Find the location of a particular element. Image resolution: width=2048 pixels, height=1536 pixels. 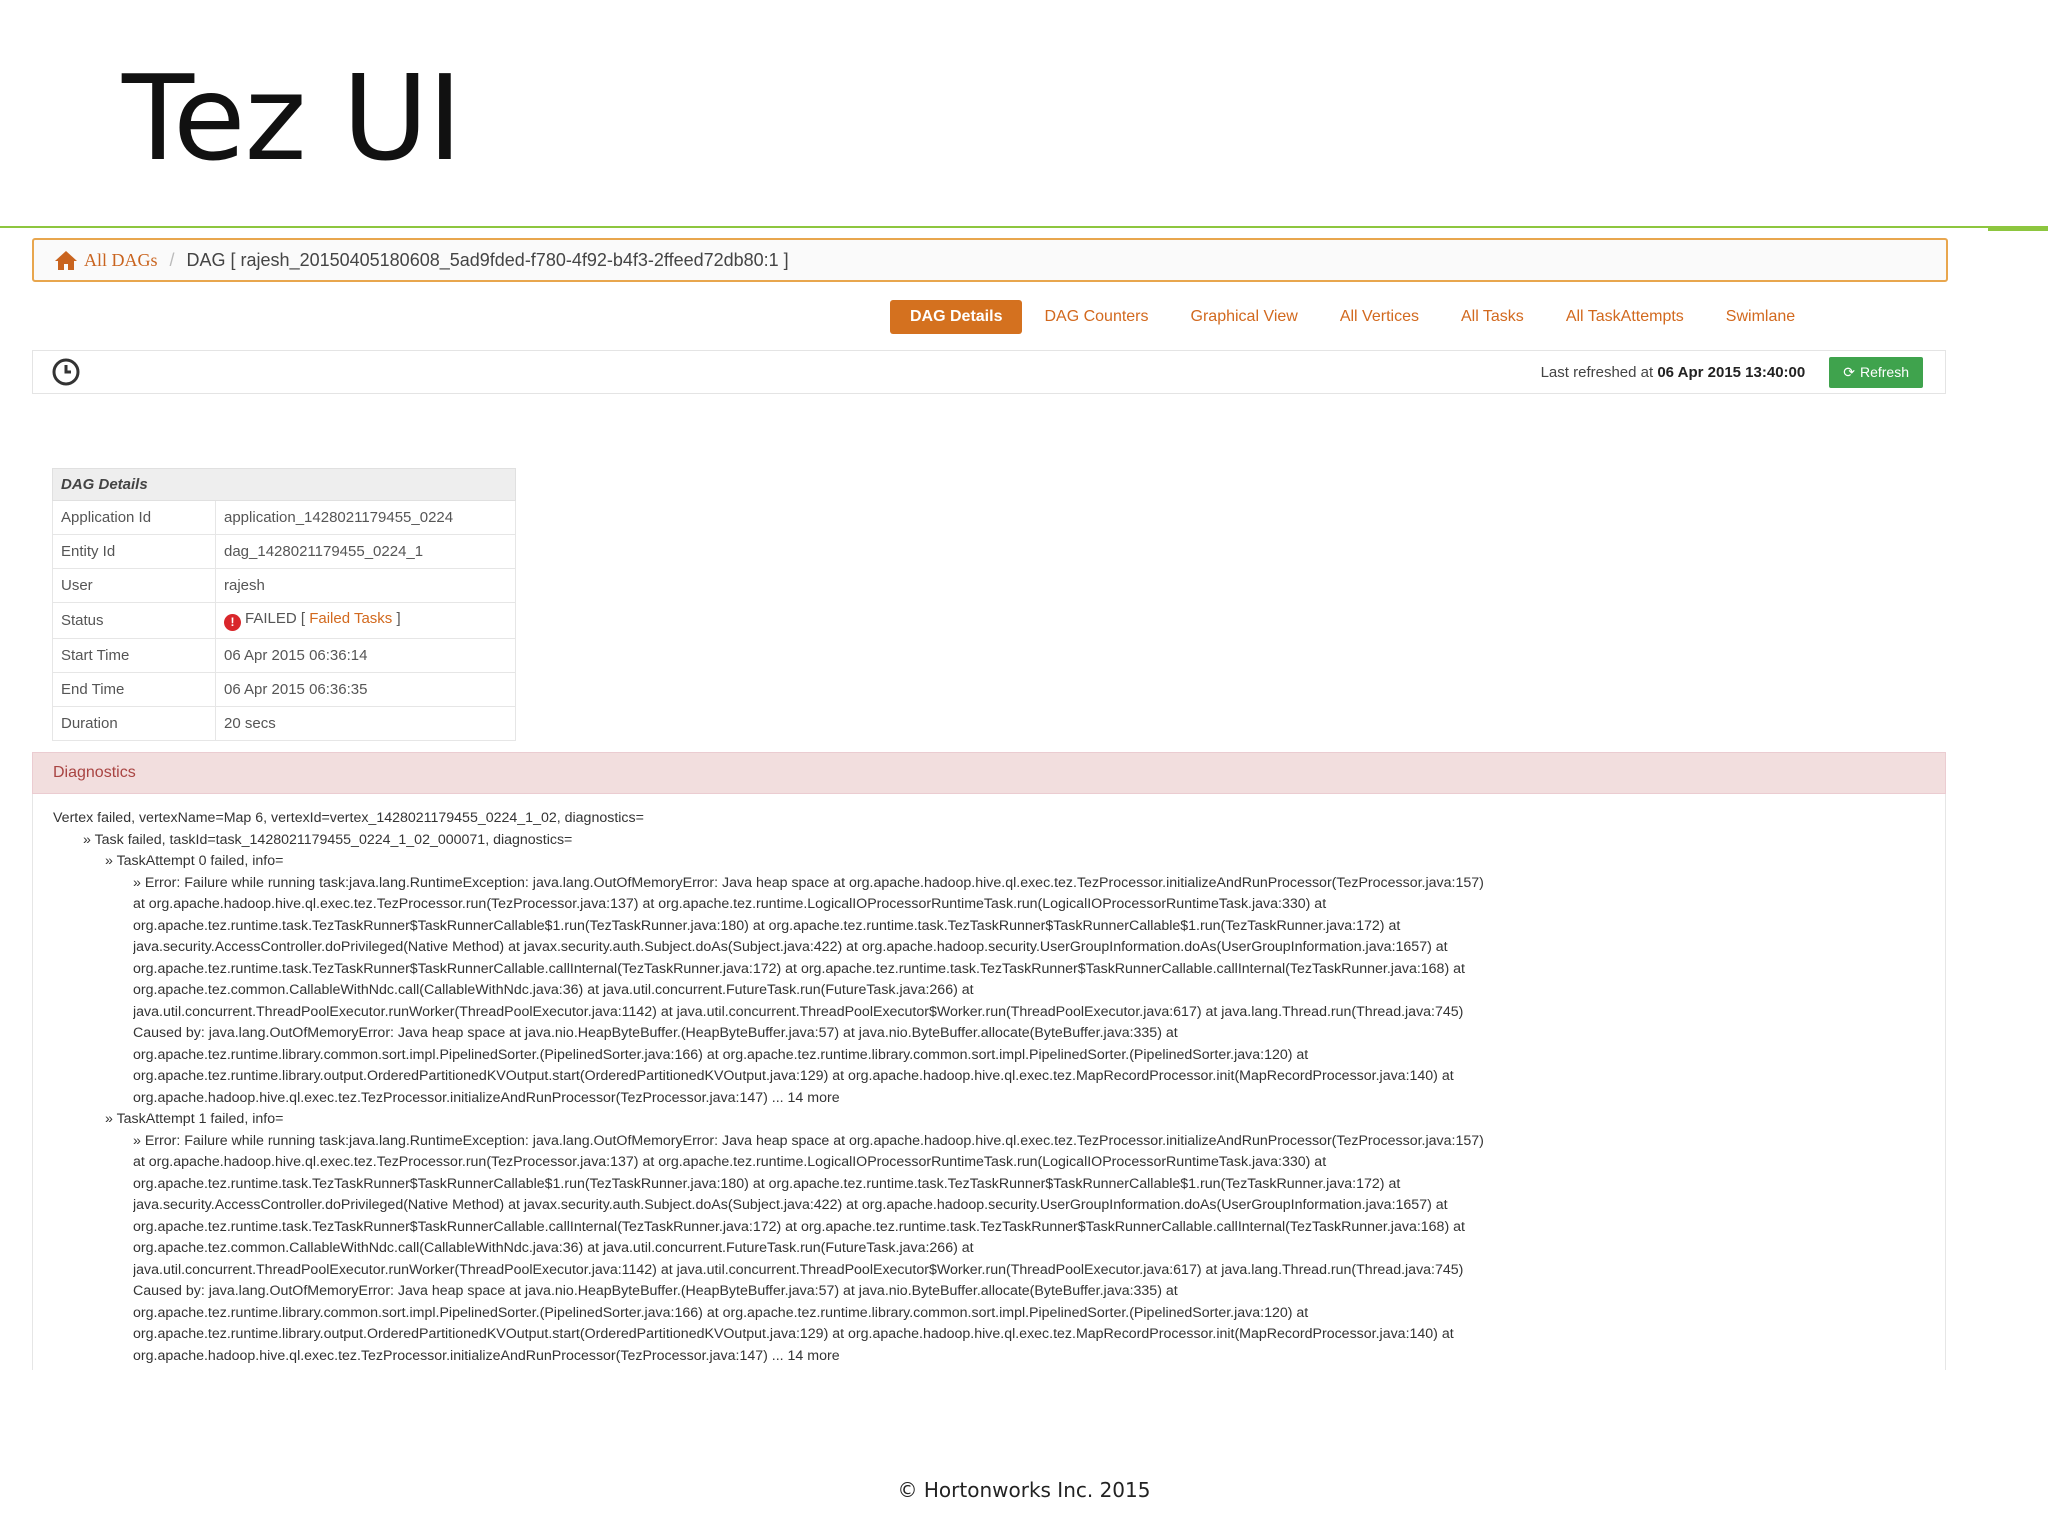

failed-tasks-link: Failed Tasks is located at coordinates (350, 618).